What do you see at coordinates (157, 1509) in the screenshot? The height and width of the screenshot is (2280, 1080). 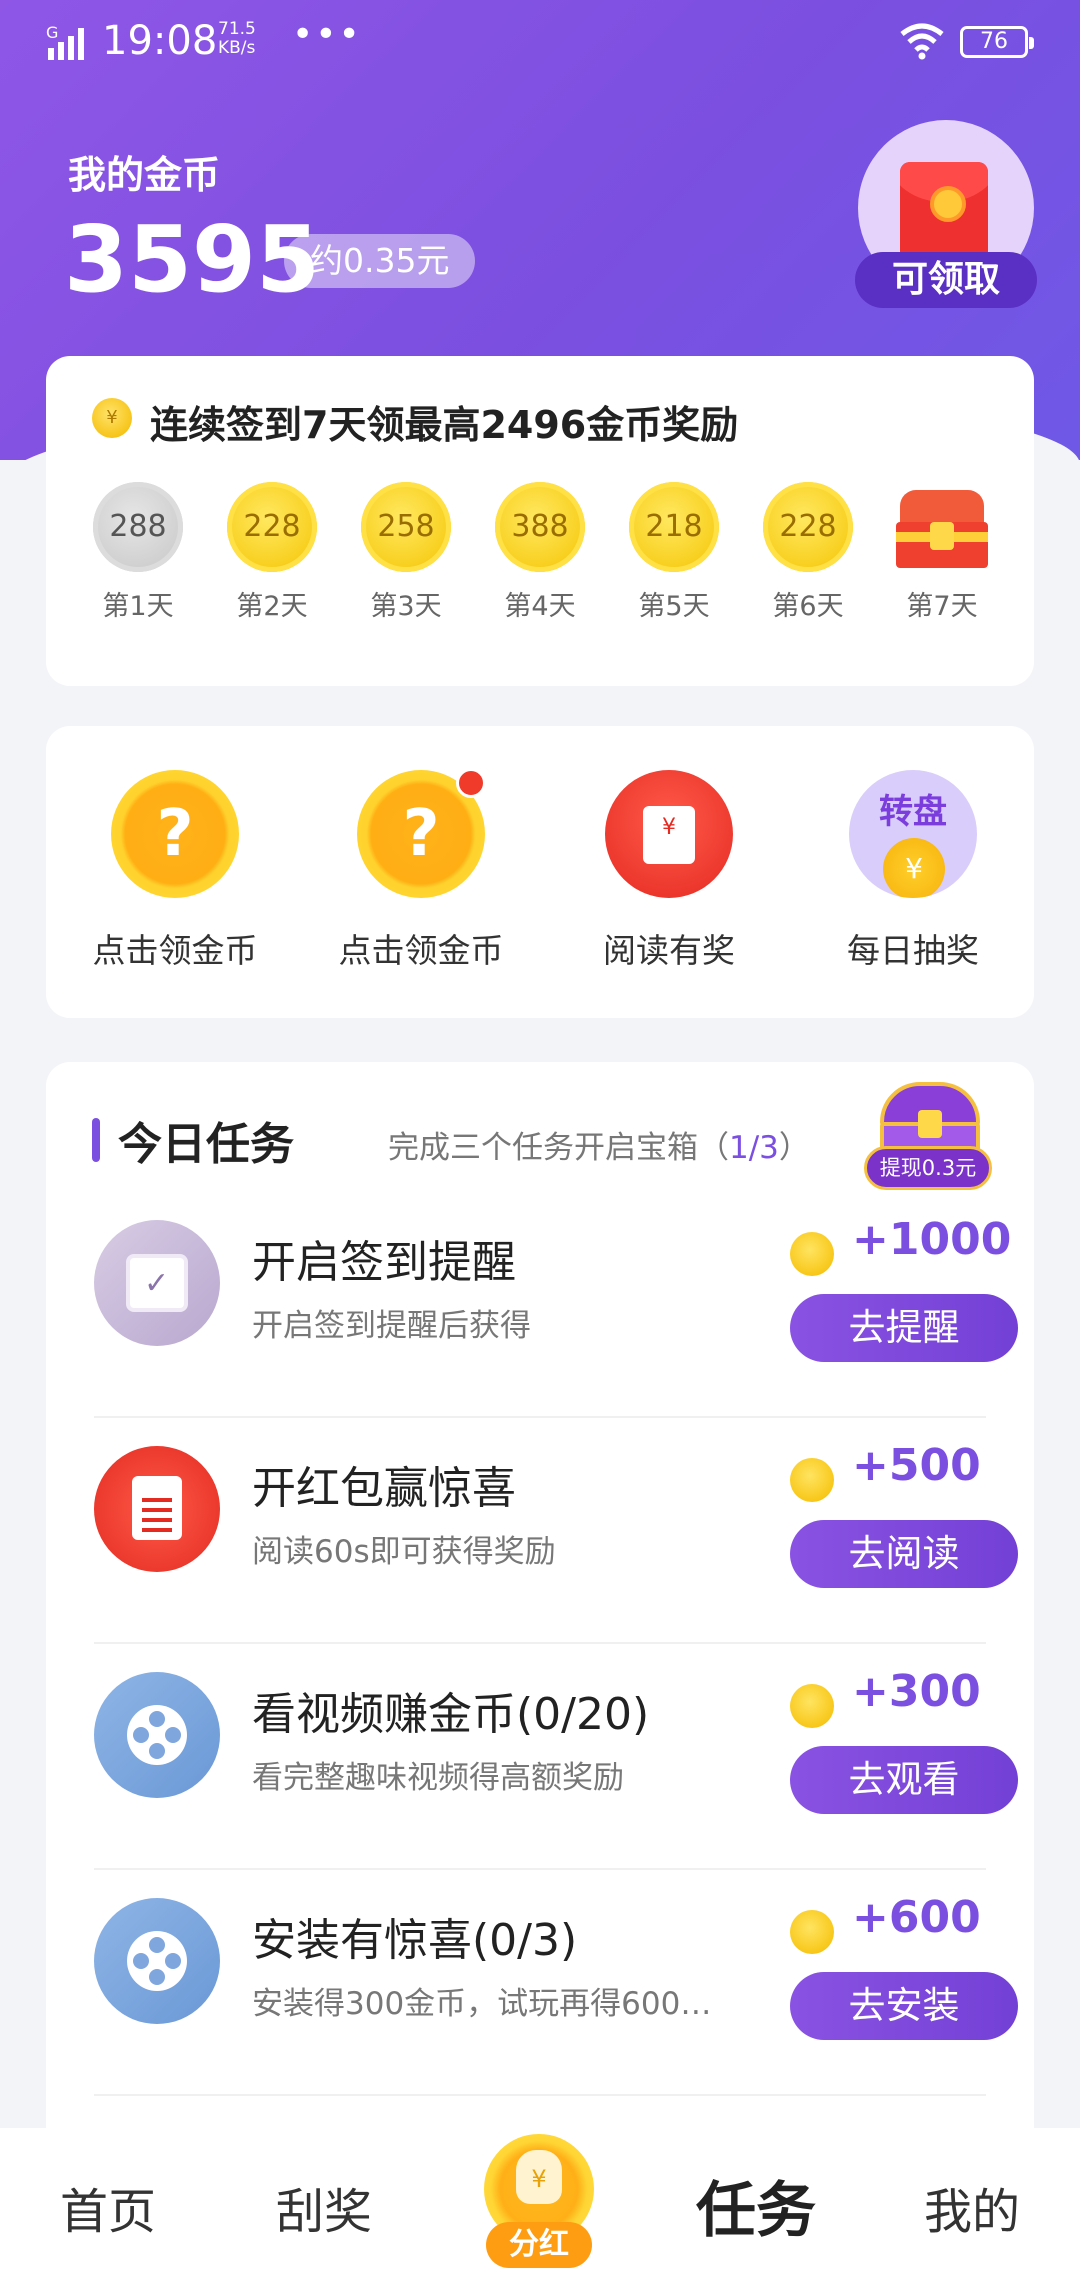 I see `document-icon` at bounding box center [157, 1509].